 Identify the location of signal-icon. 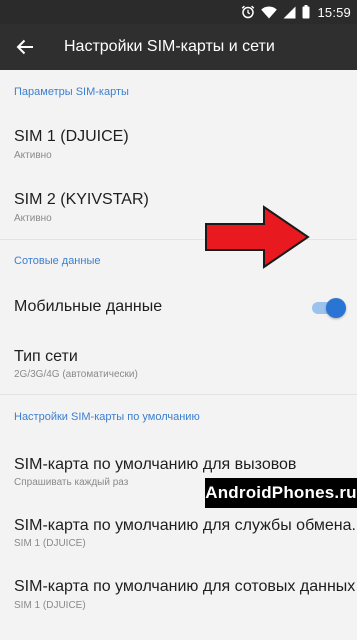
(289, 12).